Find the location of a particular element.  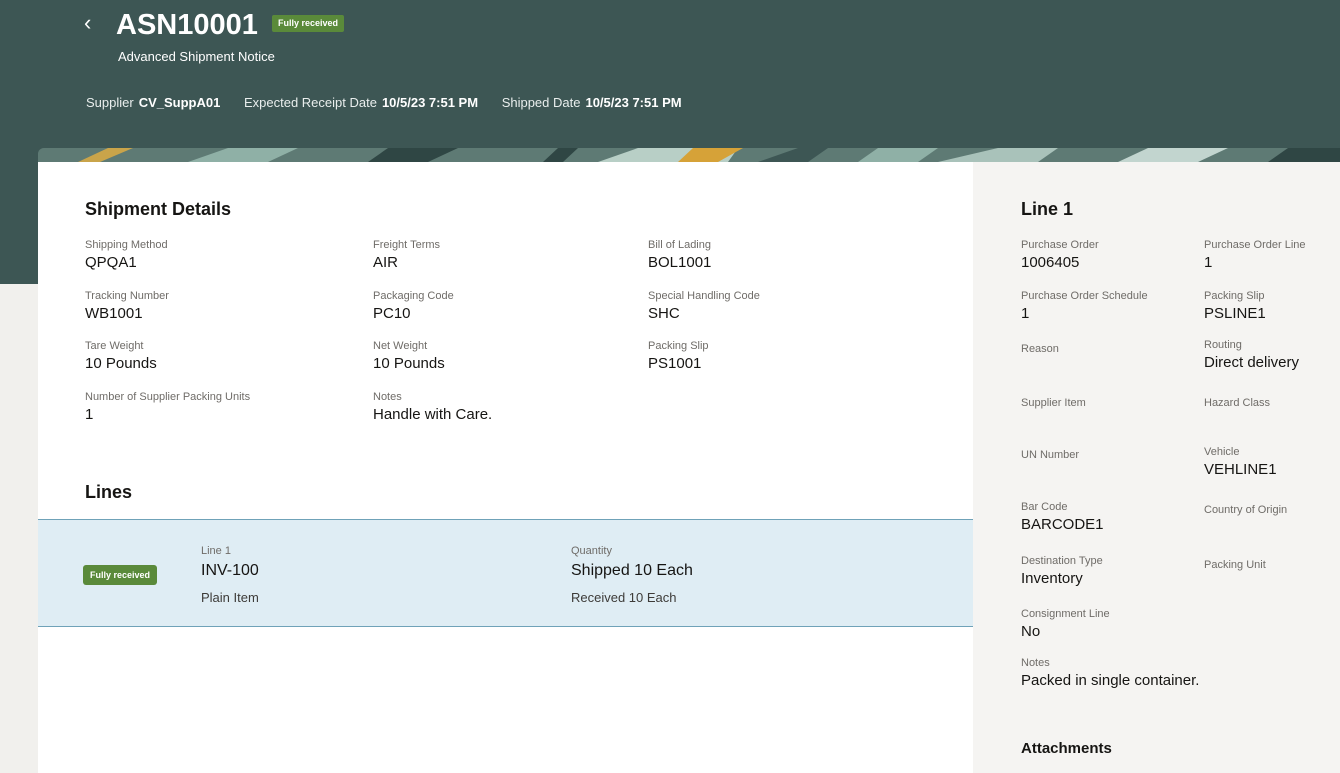

line-item: INV-100 is located at coordinates (230, 570).